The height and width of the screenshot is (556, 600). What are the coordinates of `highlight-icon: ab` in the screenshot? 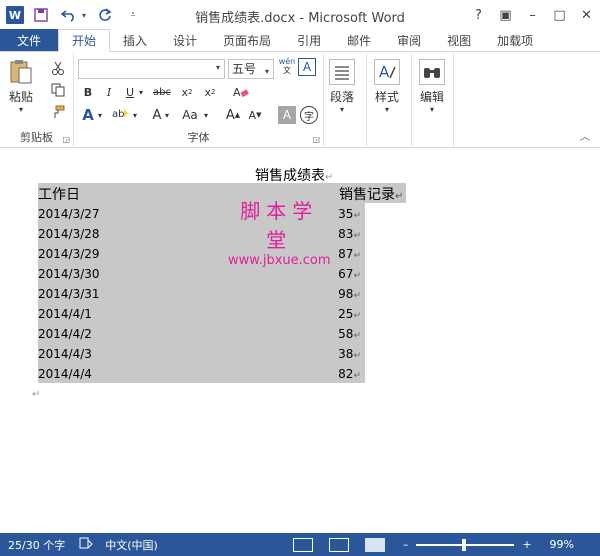 It's located at (121, 115).